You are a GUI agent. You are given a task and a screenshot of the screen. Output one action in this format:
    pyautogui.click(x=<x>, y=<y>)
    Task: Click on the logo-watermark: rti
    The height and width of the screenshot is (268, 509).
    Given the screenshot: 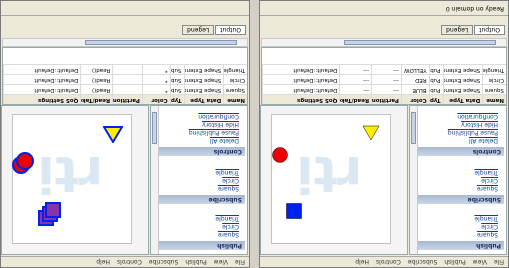 What is the action you would take?
    pyautogui.click(x=329, y=174)
    